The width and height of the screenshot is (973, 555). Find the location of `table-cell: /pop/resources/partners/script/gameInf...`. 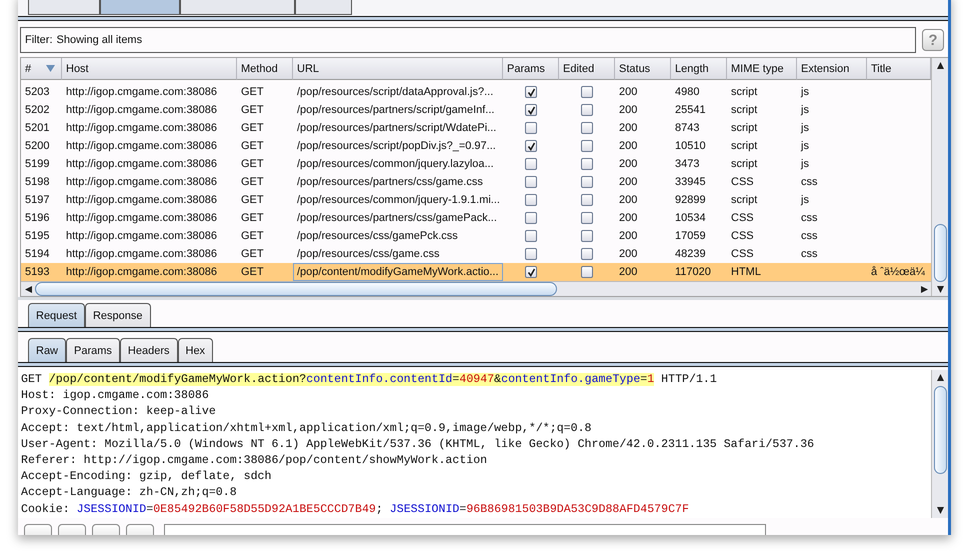

table-cell: /pop/resources/partners/script/gameInf... is located at coordinates (395, 110).